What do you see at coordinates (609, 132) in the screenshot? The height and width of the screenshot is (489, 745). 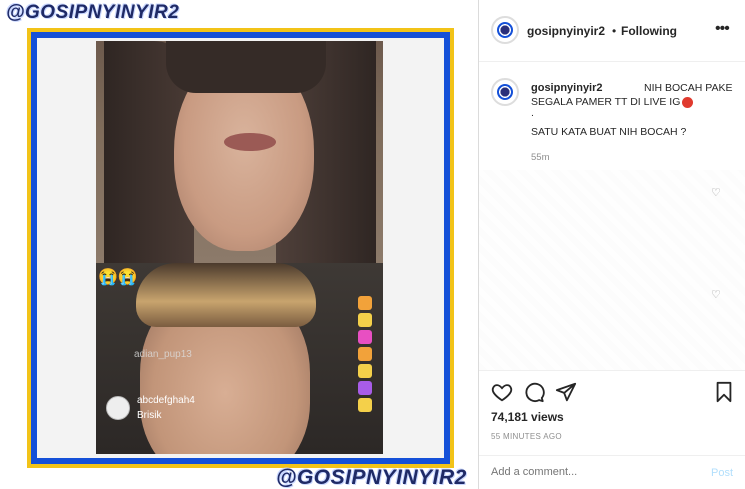 I see `caption-line-4: SATU KATA BUAT NIH BOCAH ?` at bounding box center [609, 132].